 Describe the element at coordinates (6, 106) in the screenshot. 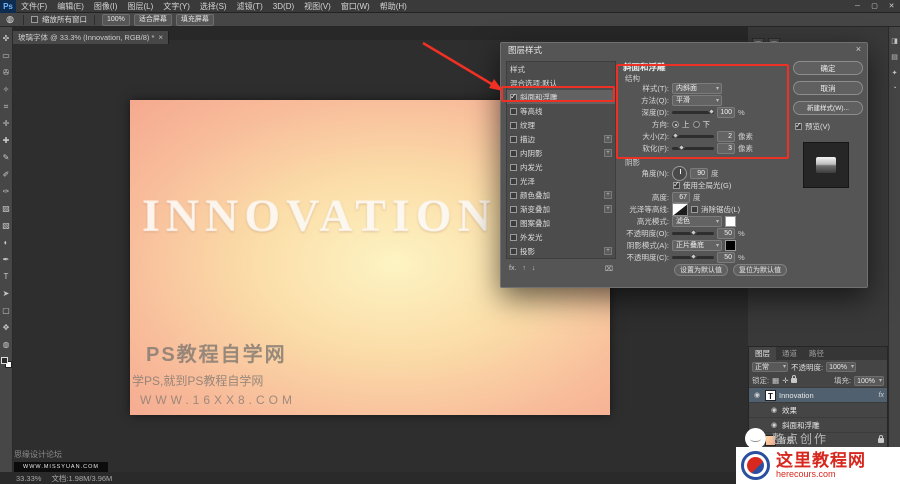

I see `crop-tool-icon: ⌗` at that location.